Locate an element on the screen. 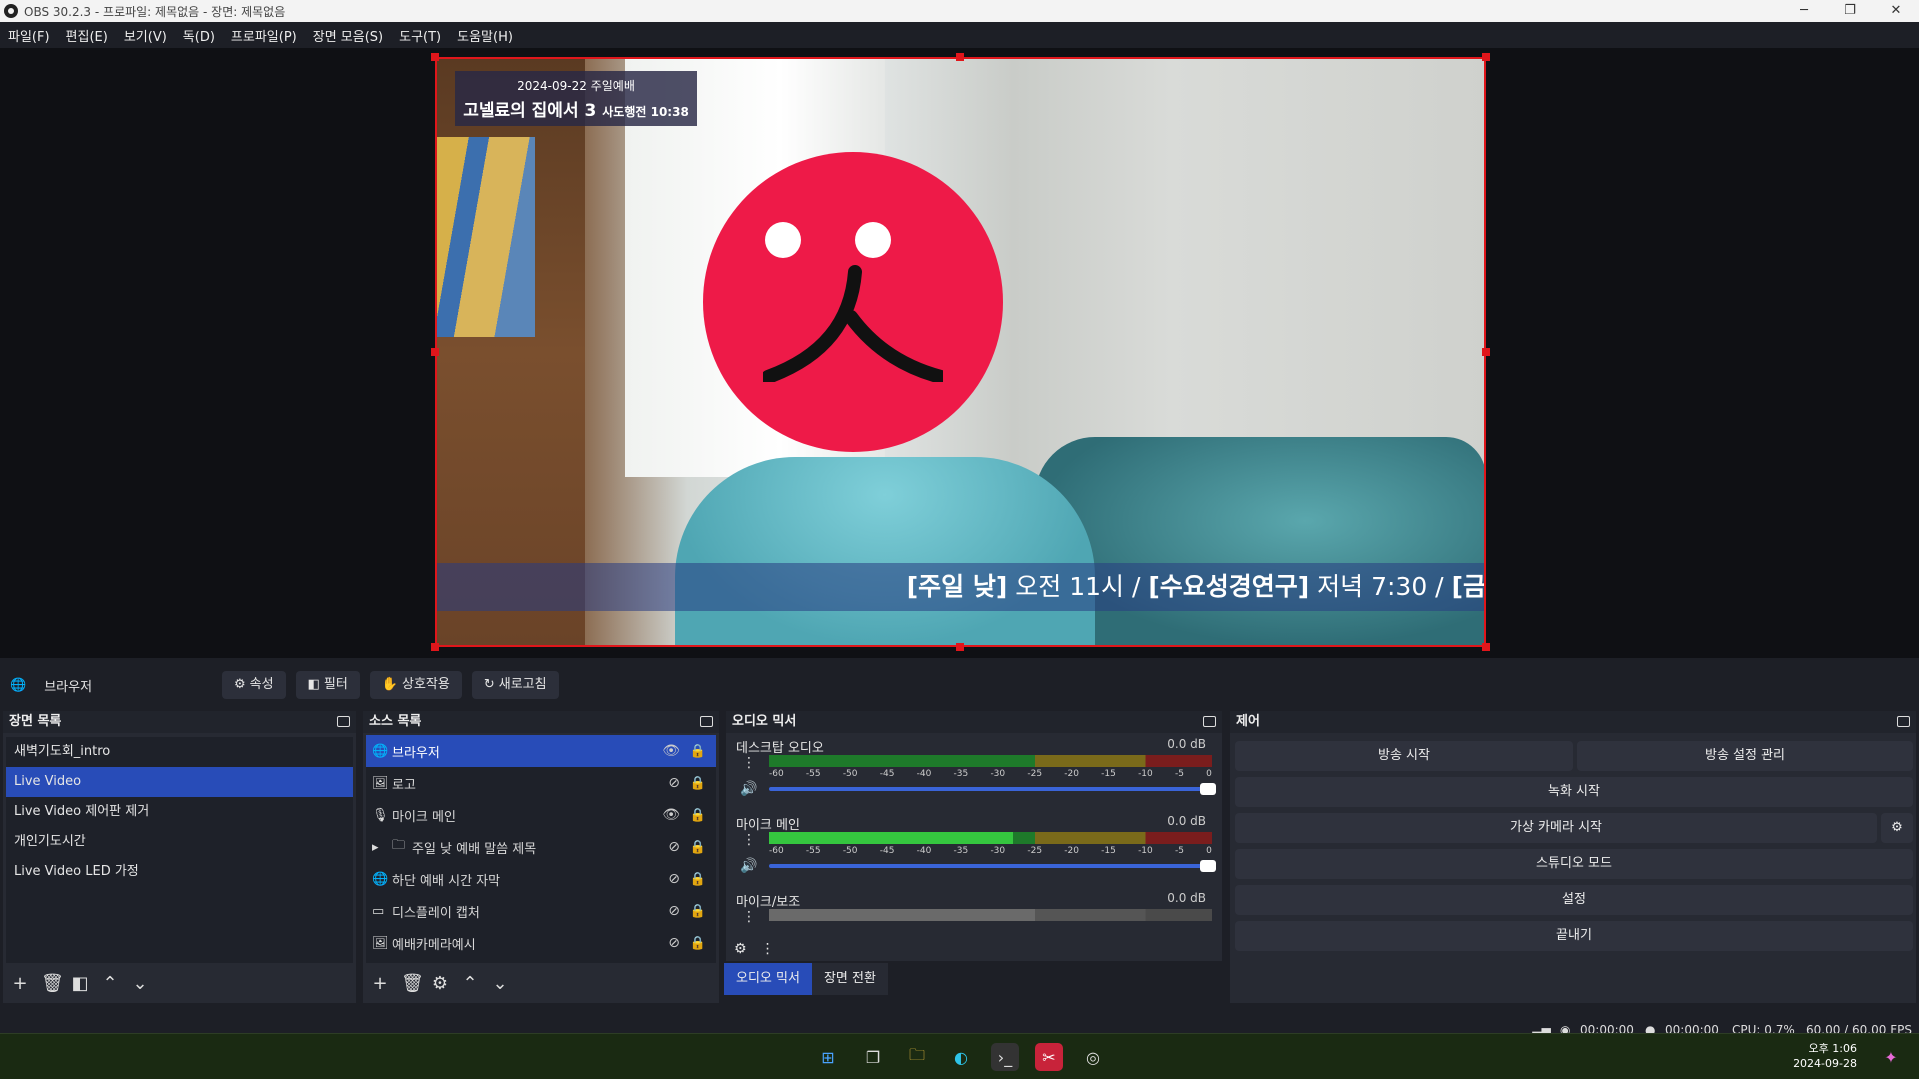  properties-label: 속성 is located at coordinates (261, 684).